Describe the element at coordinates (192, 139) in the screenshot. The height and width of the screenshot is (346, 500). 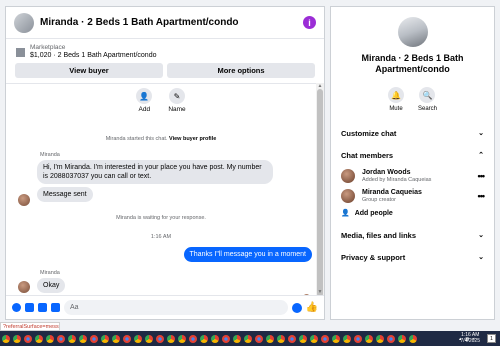
I see `view-buyer-profile-link: View buyer profile` at that location.